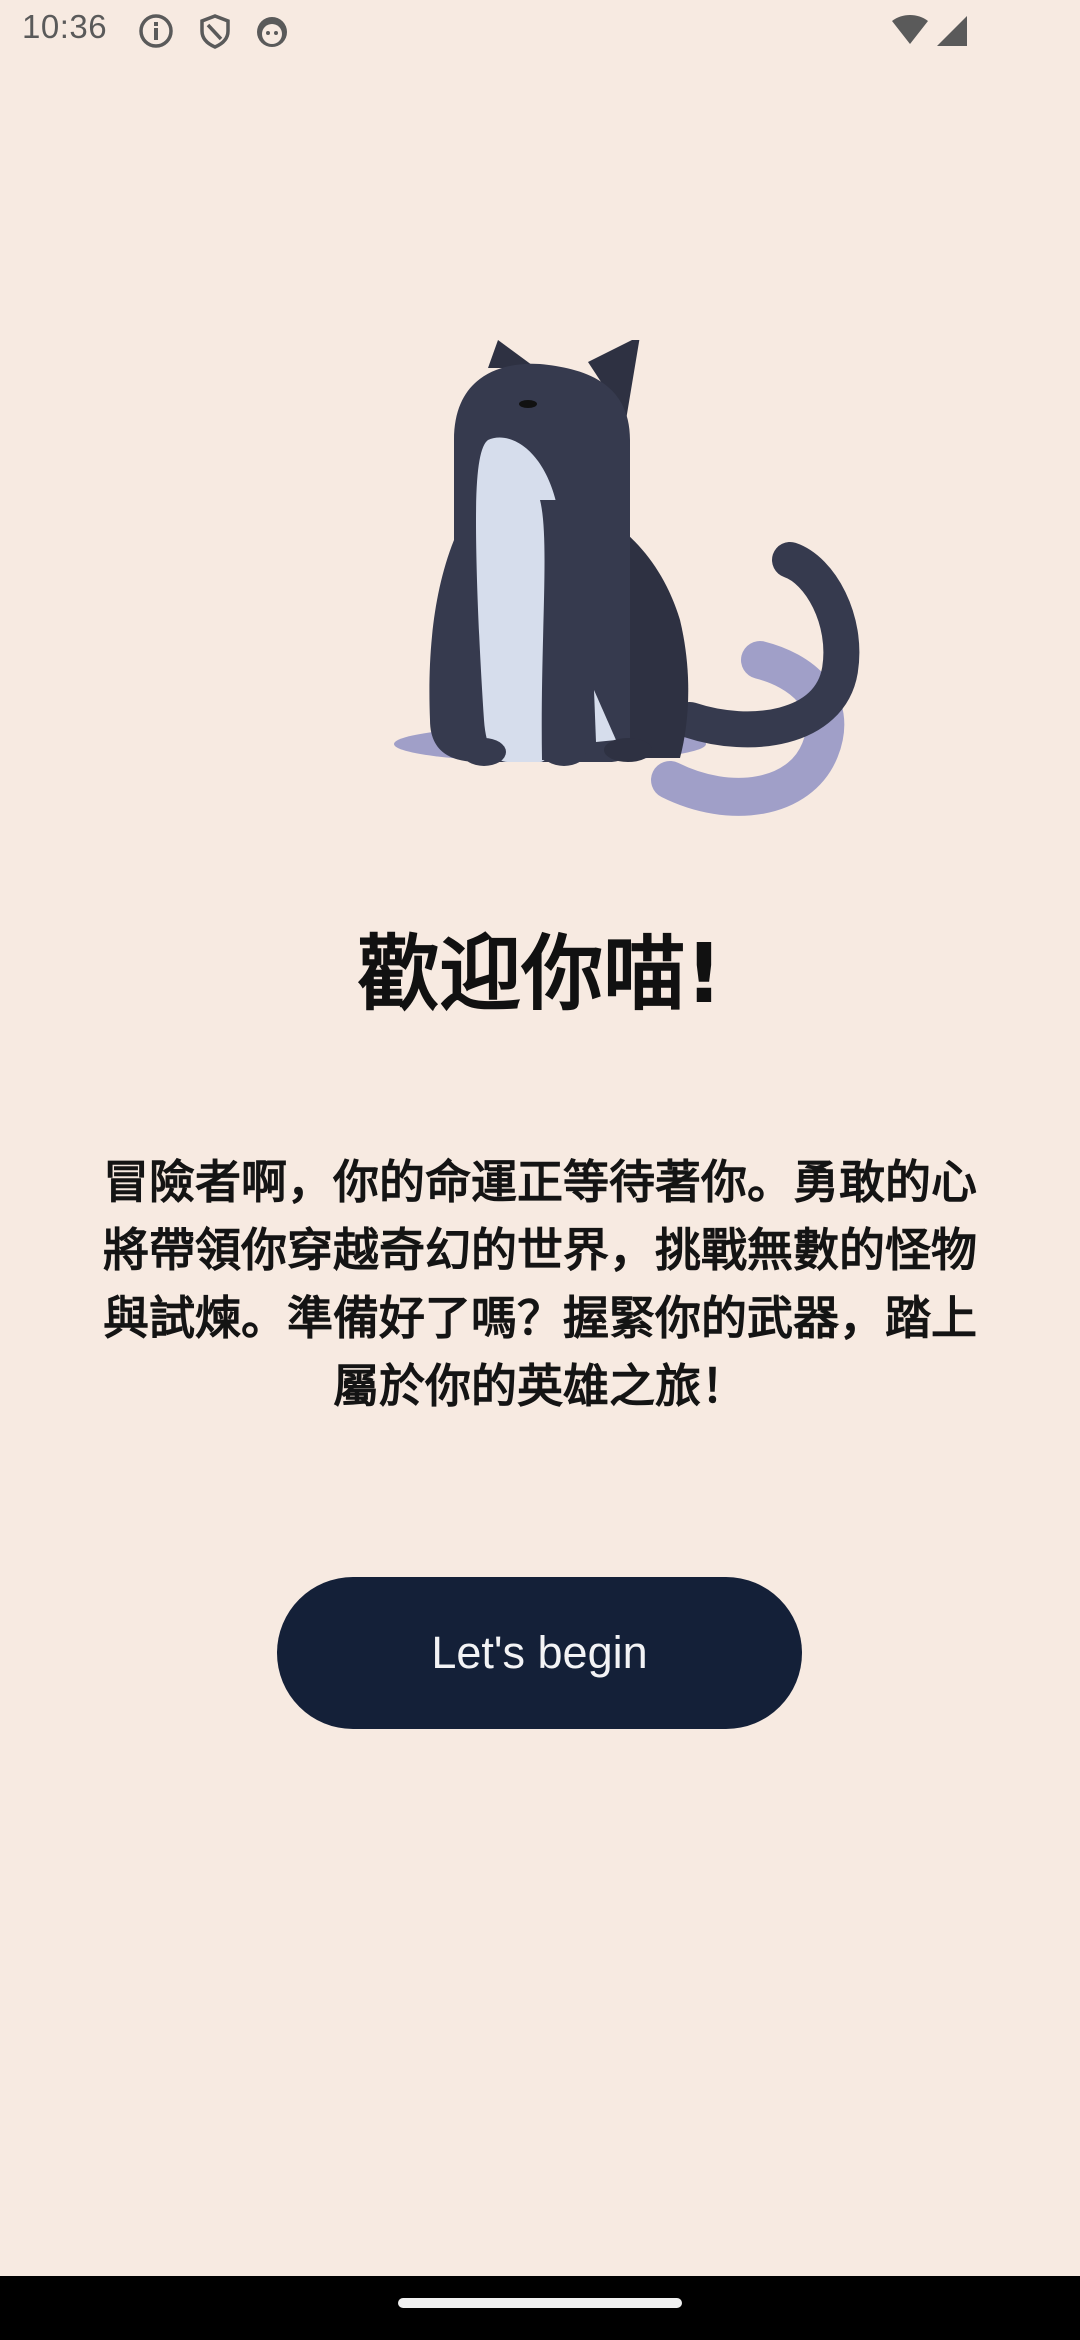 The image size is (1080, 2340). Describe the element at coordinates (540, 2303) in the screenshot. I see `home-indicator` at that location.